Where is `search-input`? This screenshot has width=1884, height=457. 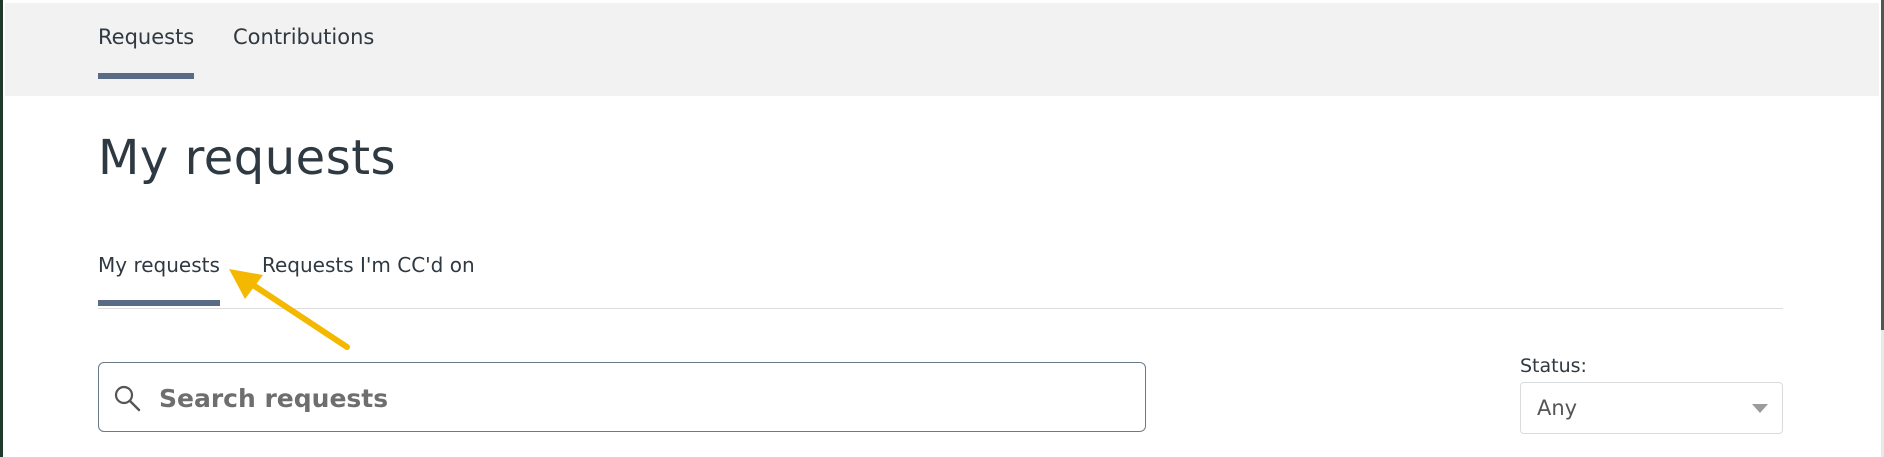 search-input is located at coordinates (639, 398).